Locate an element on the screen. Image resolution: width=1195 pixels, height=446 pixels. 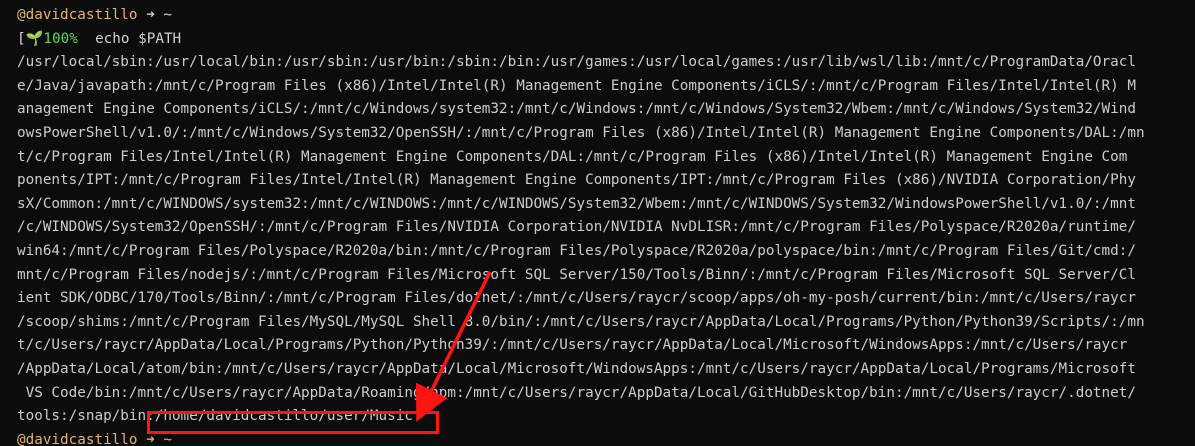
prompt-user: @davidcastillo is located at coordinates (77, 15).